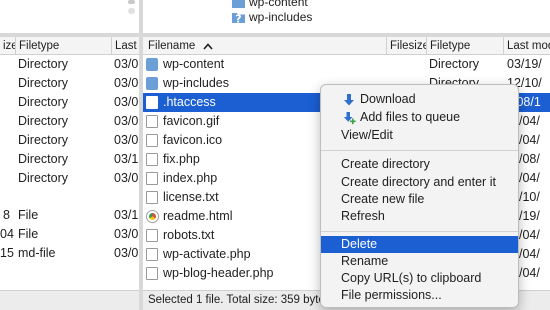 Image resolution: width=550 pixels, height=310 pixels. I want to click on menu-item-label: Create directory and enter it, so click(418, 182).